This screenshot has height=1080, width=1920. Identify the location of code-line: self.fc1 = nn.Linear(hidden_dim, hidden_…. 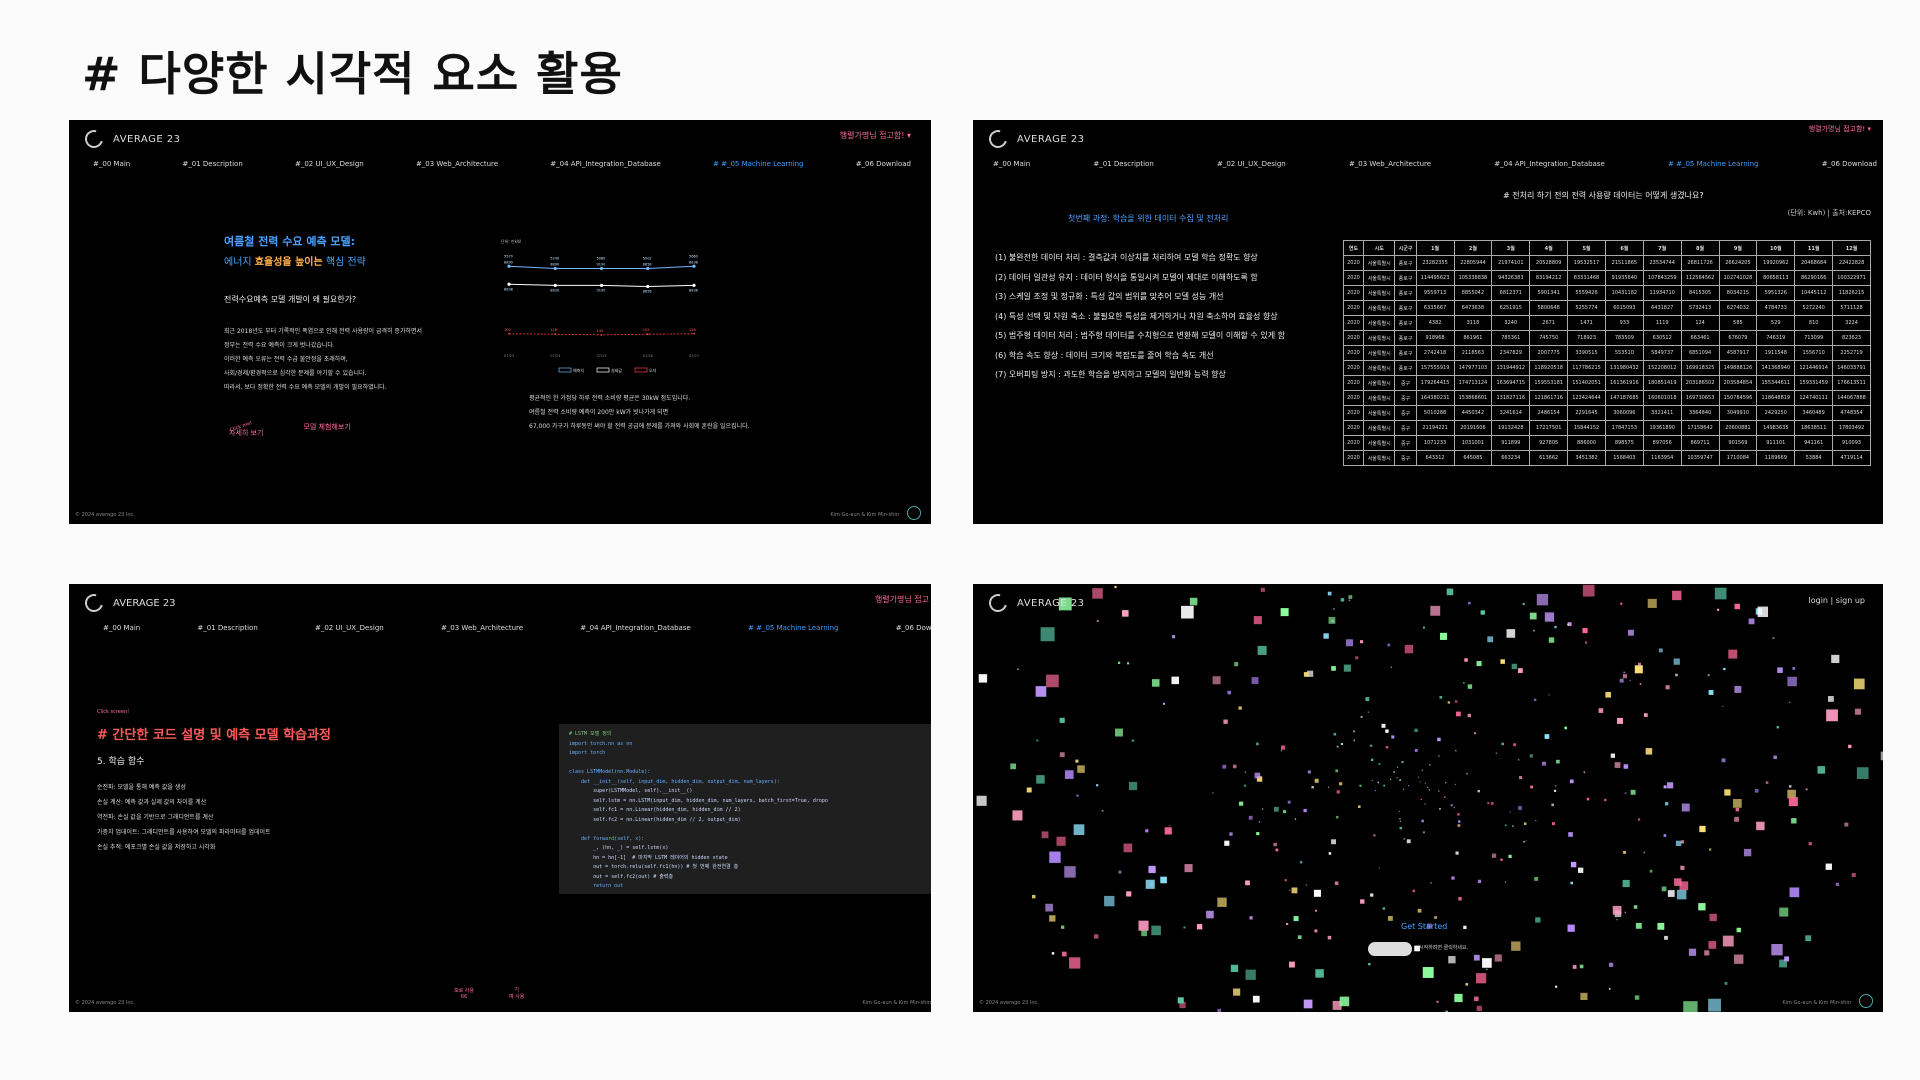
(655, 810).